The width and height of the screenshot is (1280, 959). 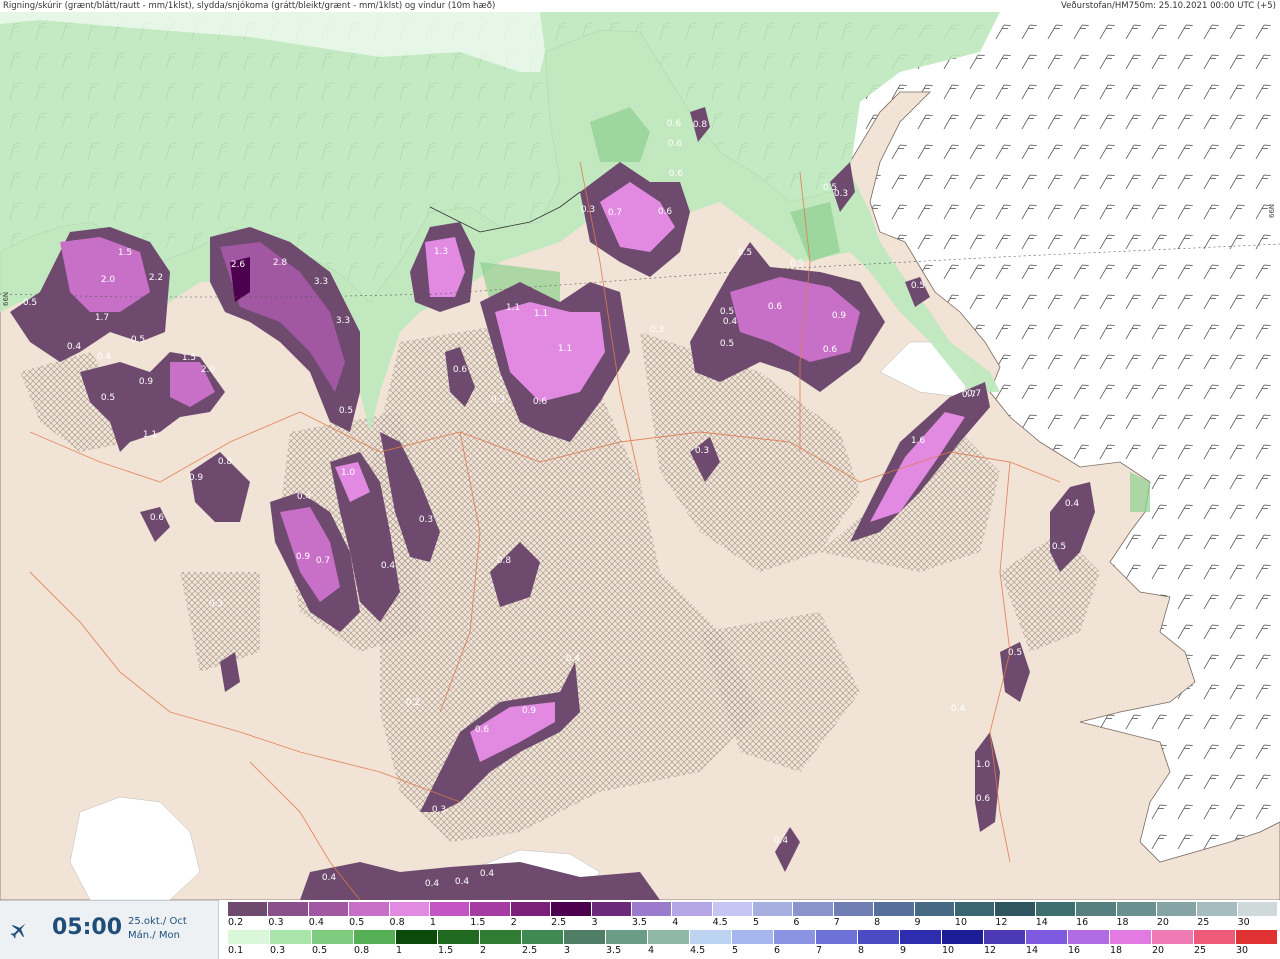 I want to click on precip-value-label: 1.0, so click(x=348, y=473).